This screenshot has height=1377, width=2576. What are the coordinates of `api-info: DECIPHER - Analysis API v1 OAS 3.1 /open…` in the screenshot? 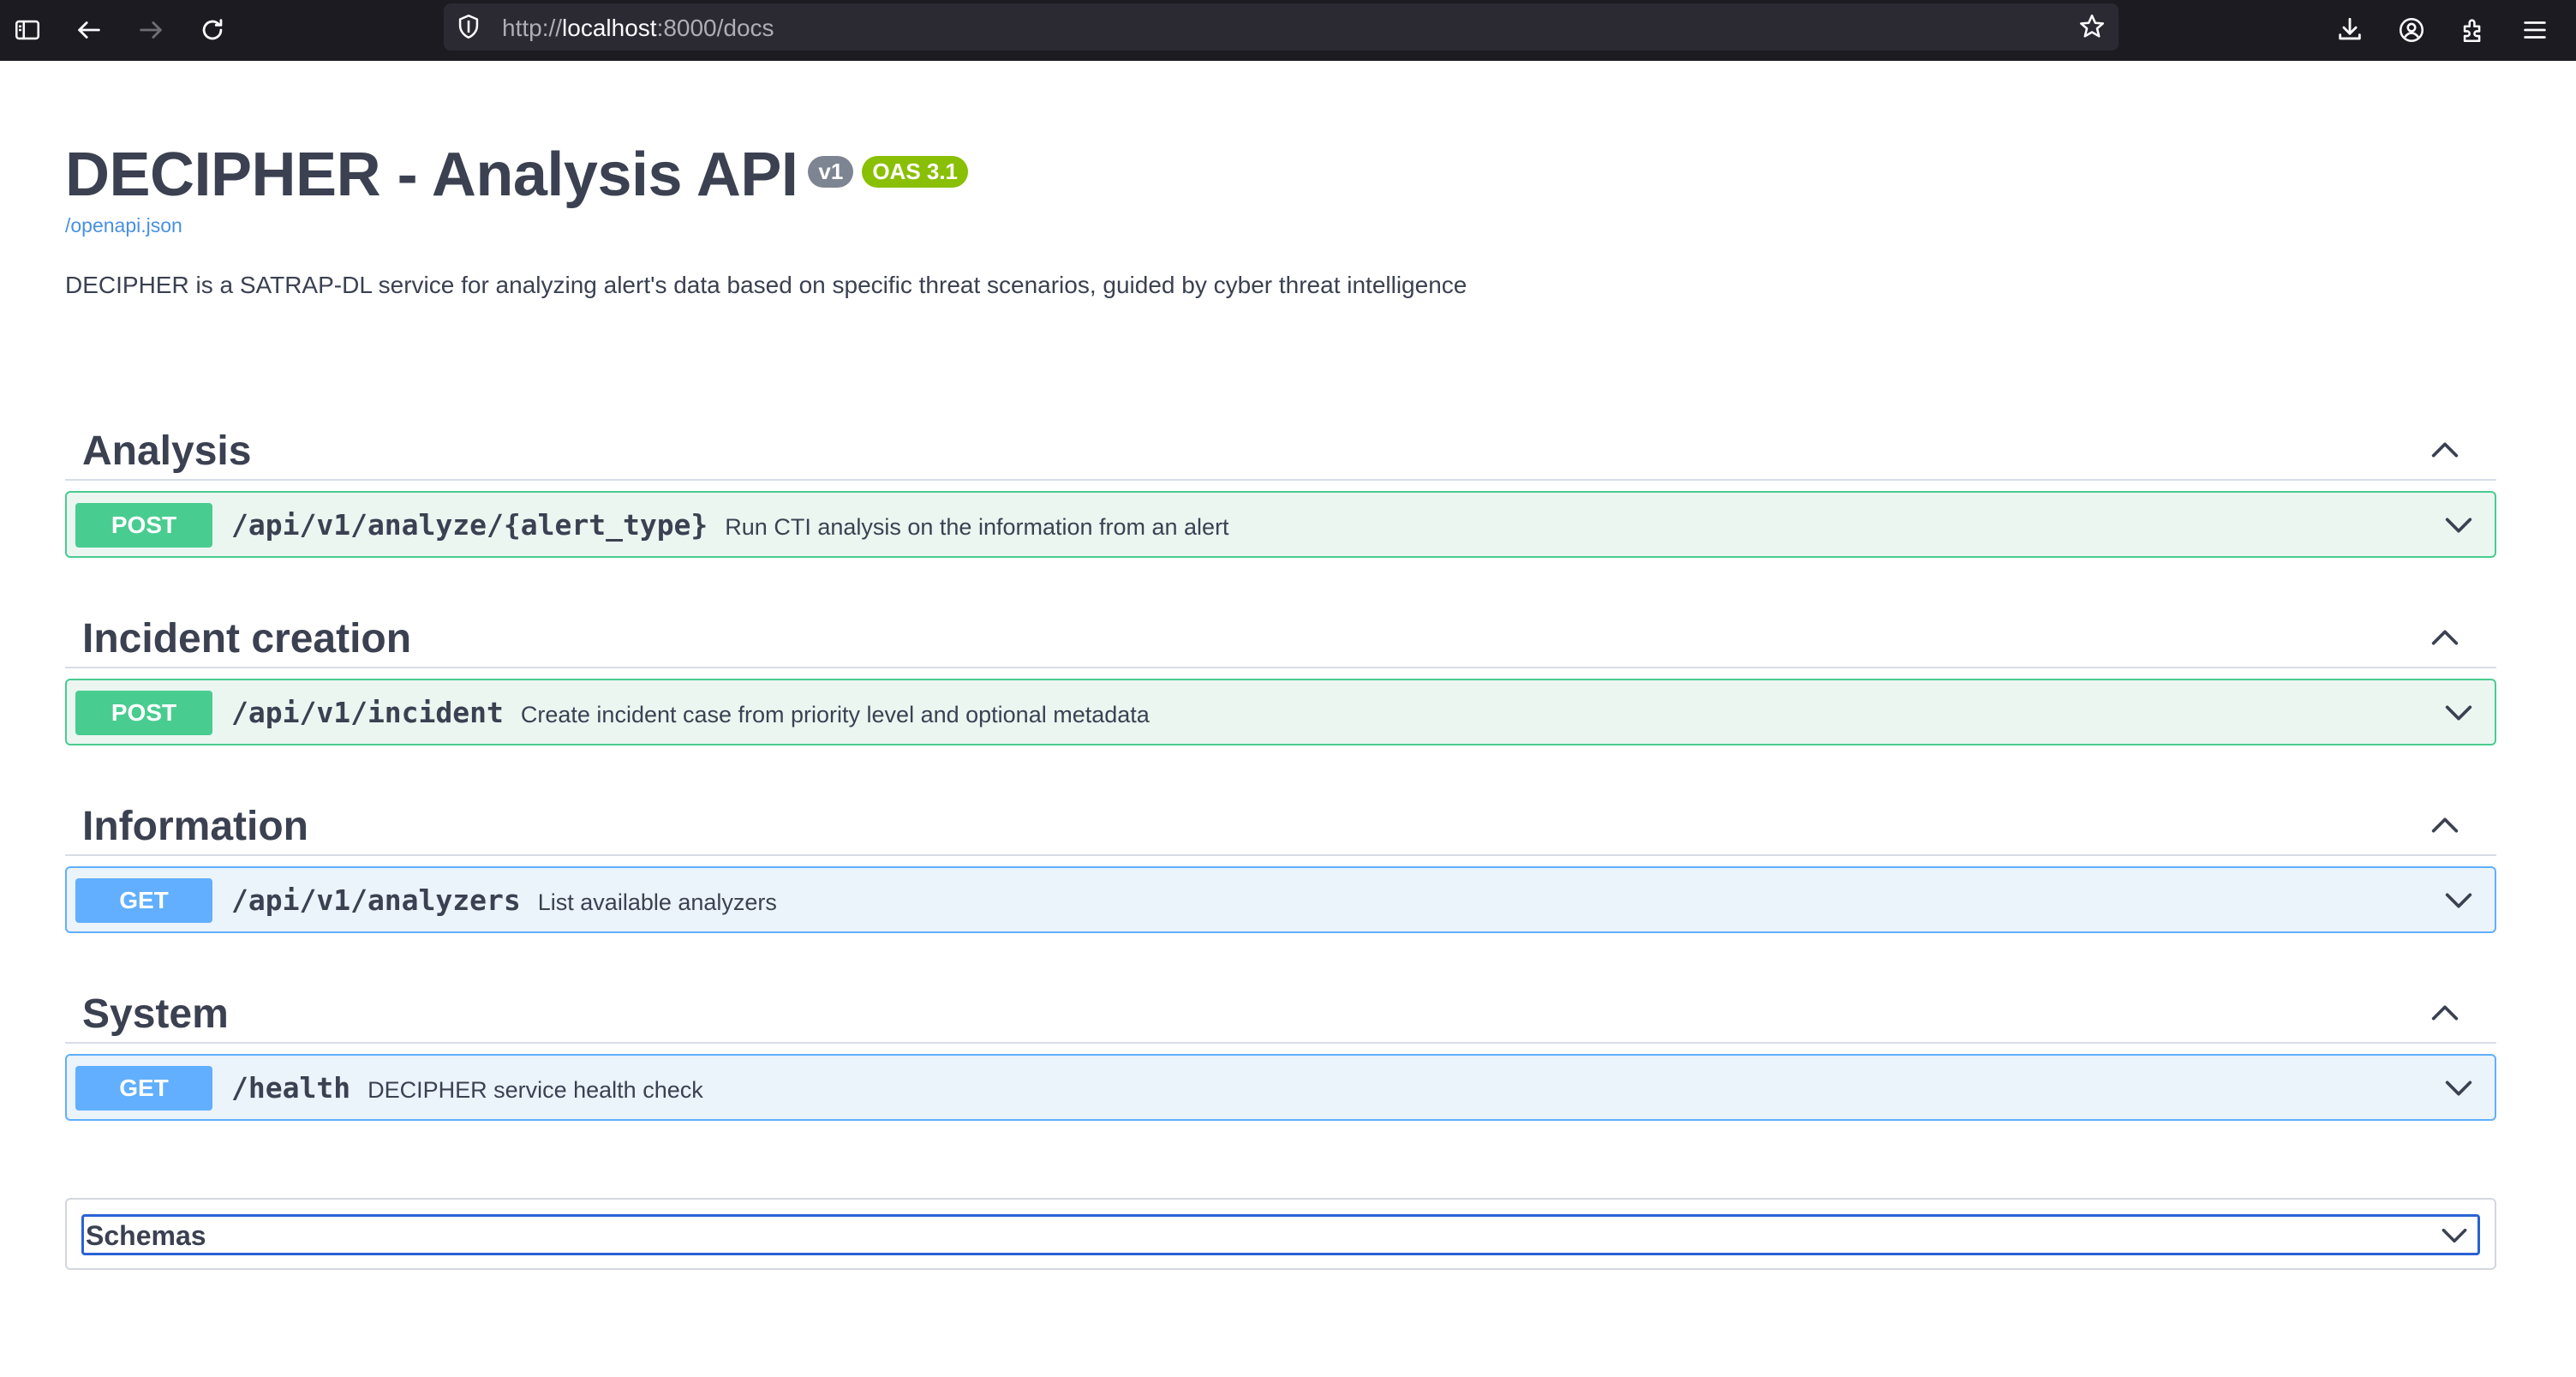 It's located at (1282, 221).